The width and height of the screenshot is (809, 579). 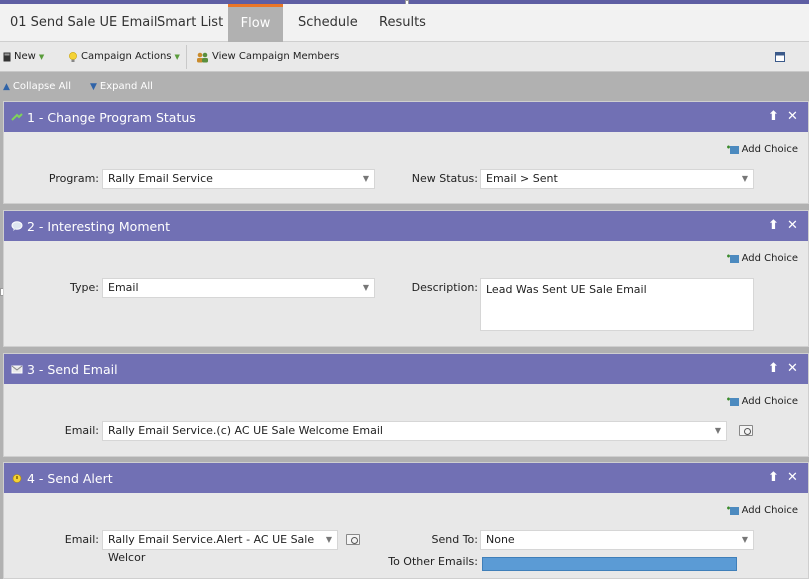 What do you see at coordinates (73, 56) in the screenshot?
I see `lightbulb-icon` at bounding box center [73, 56].